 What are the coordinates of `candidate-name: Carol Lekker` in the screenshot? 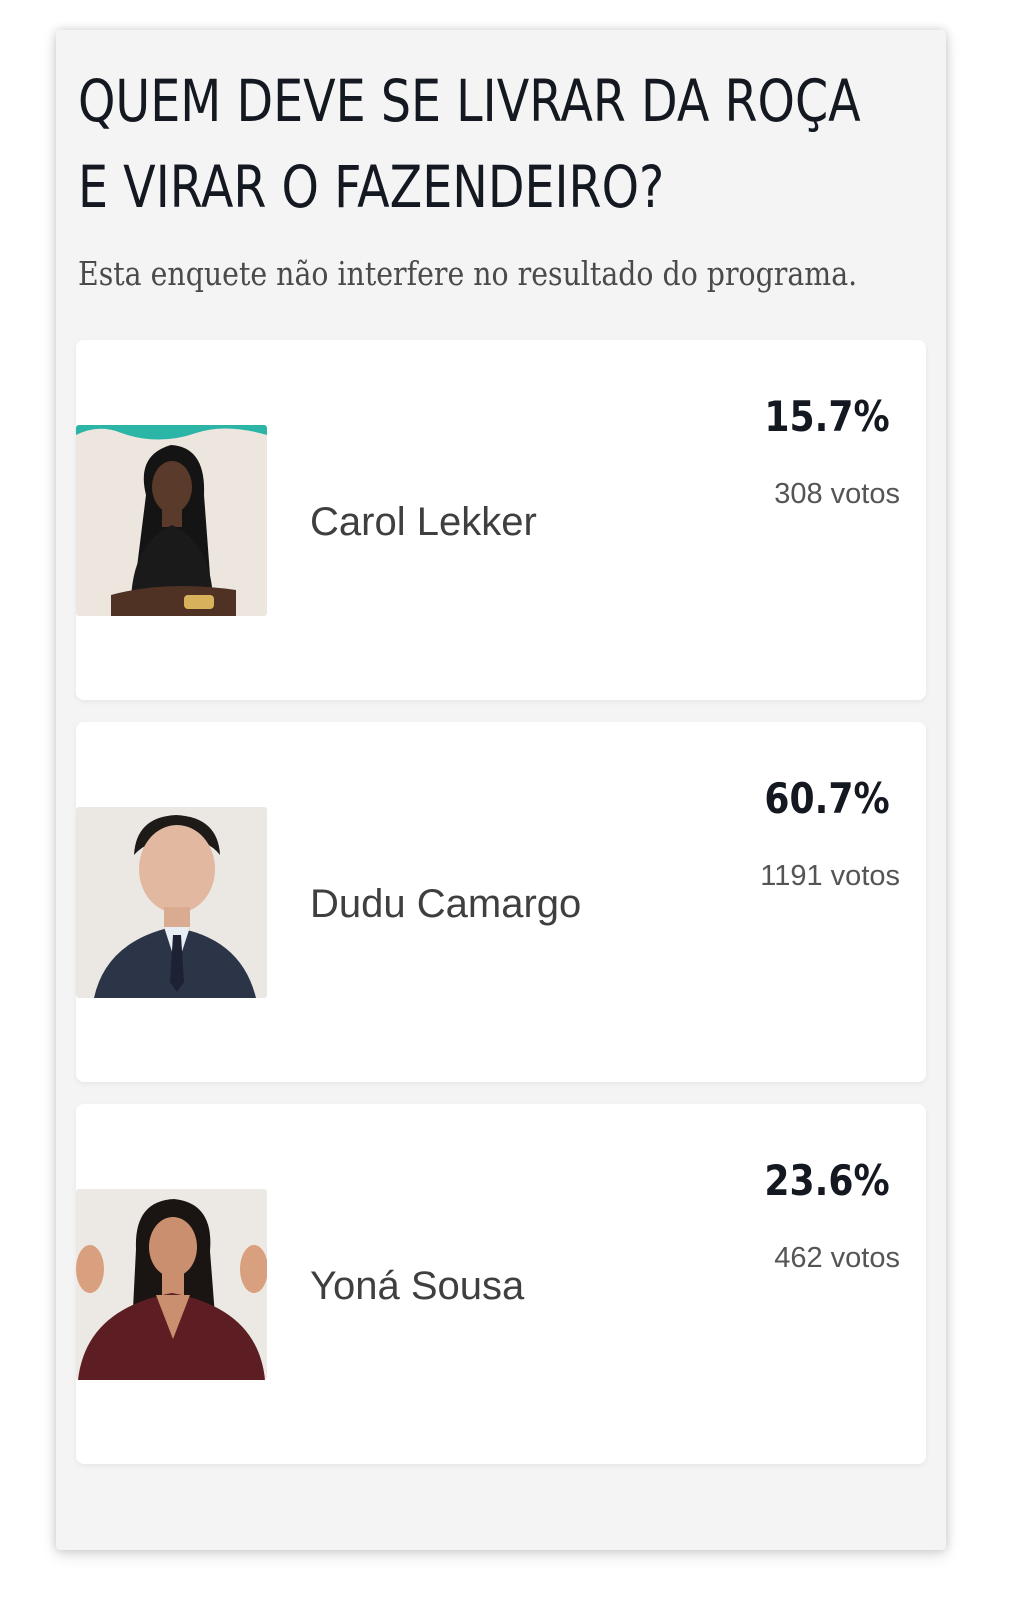 It's located at (423, 522).